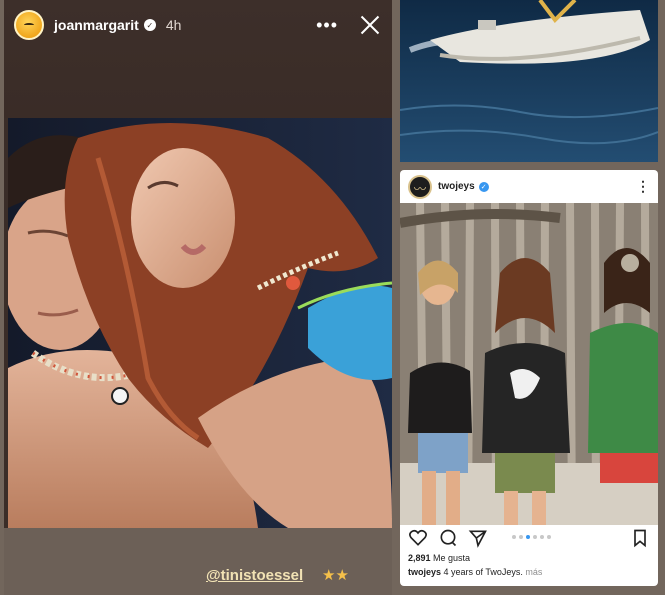 The image size is (665, 595). Describe the element at coordinates (254, 575) in the screenshot. I see `mention-sticker: @tinistoessel` at that location.